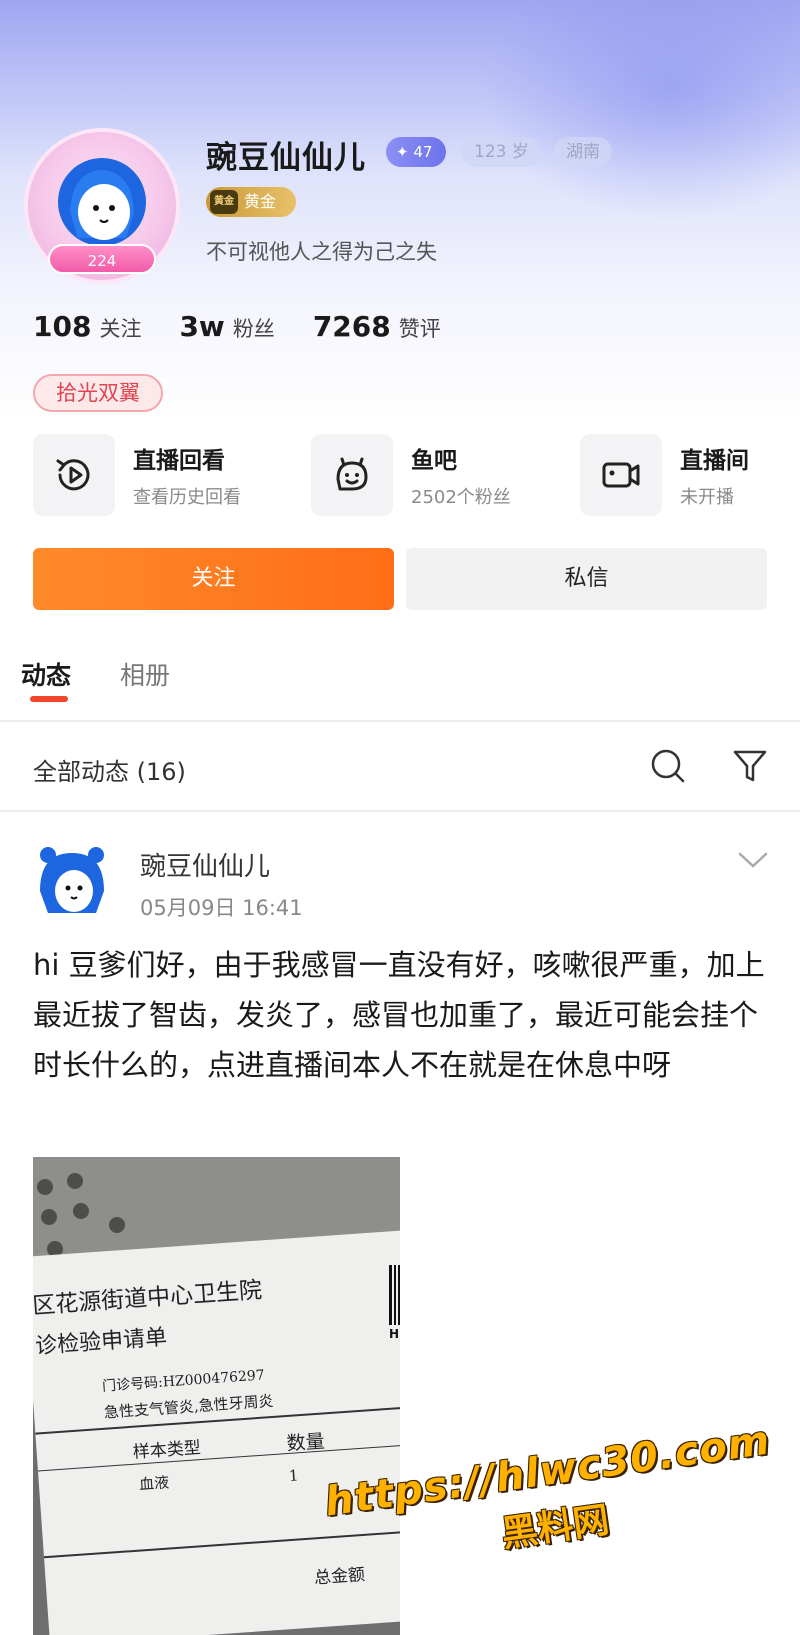 The image size is (800, 1635). What do you see at coordinates (423, 152) in the screenshot?
I see `fan-level-value: 47` at bounding box center [423, 152].